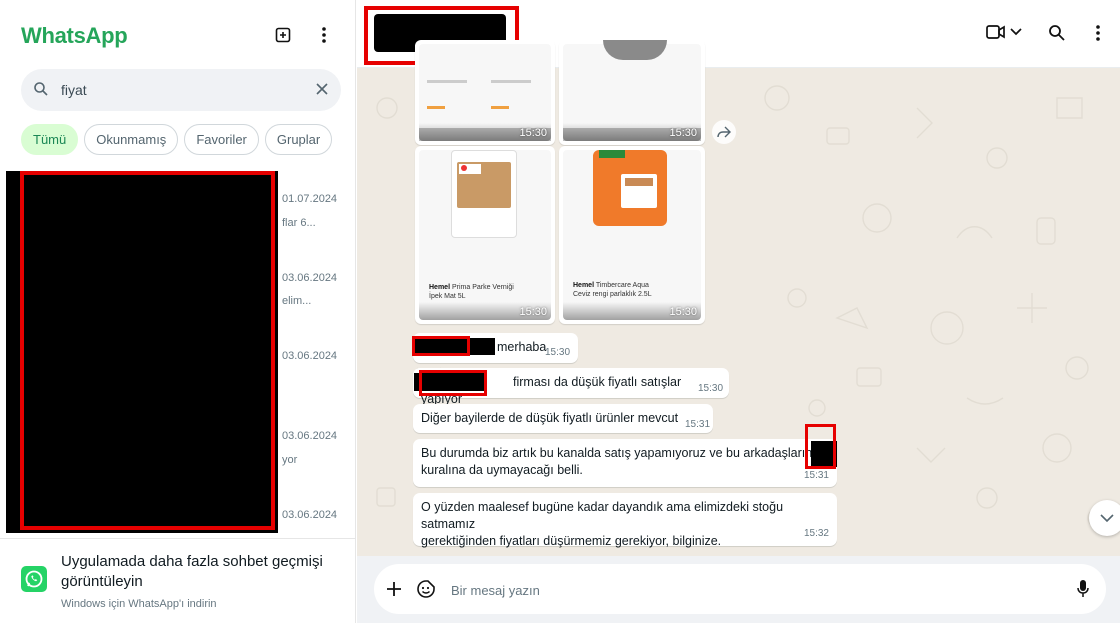 Image resolution: width=1120 pixels, height=623 pixels. I want to click on message-composer, so click(738, 589).